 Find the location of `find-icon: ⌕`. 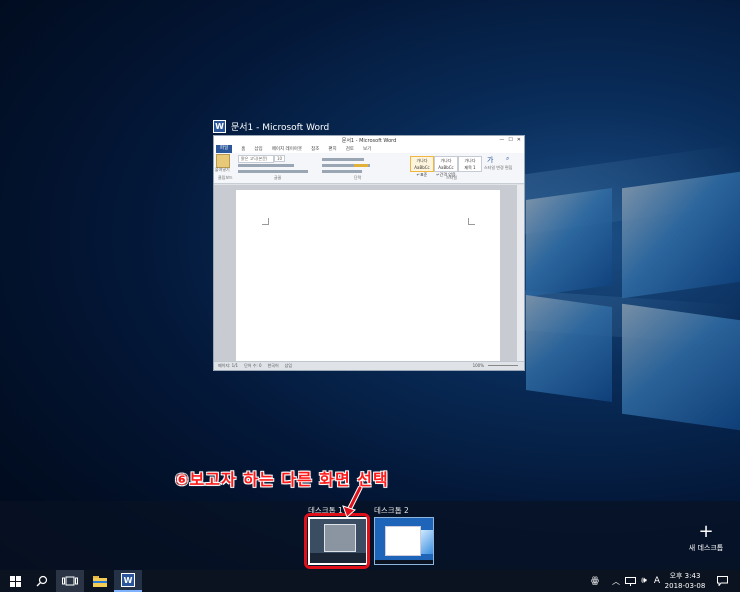

find-icon: ⌕ is located at coordinates (508, 158).